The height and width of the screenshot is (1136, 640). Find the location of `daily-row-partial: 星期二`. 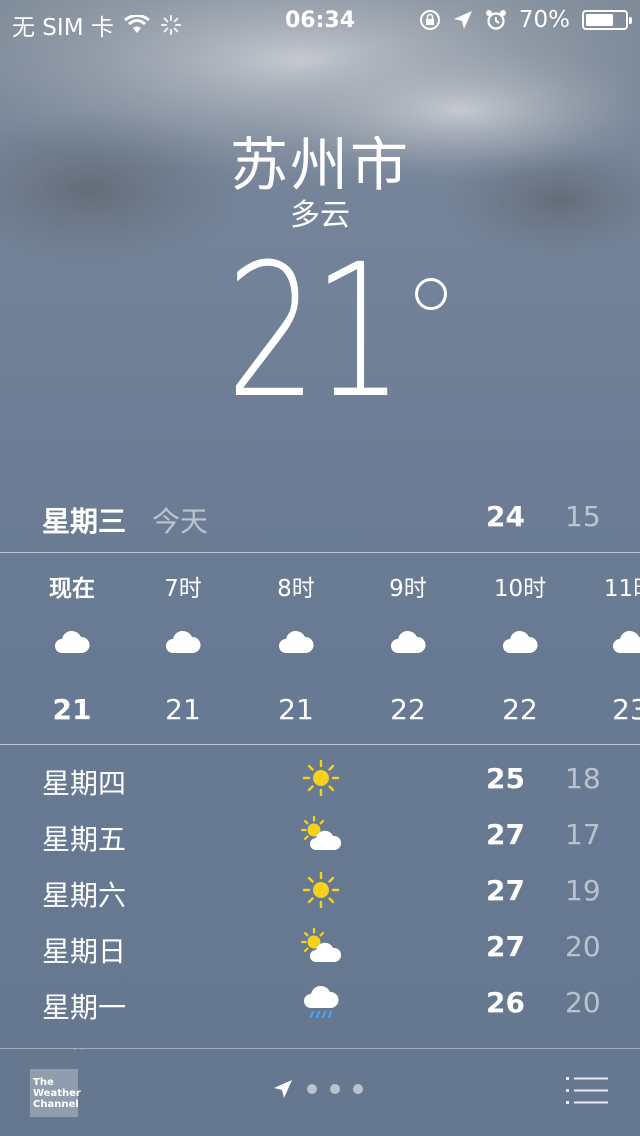

daily-row-partial: 星期二 is located at coordinates (320, 1039).